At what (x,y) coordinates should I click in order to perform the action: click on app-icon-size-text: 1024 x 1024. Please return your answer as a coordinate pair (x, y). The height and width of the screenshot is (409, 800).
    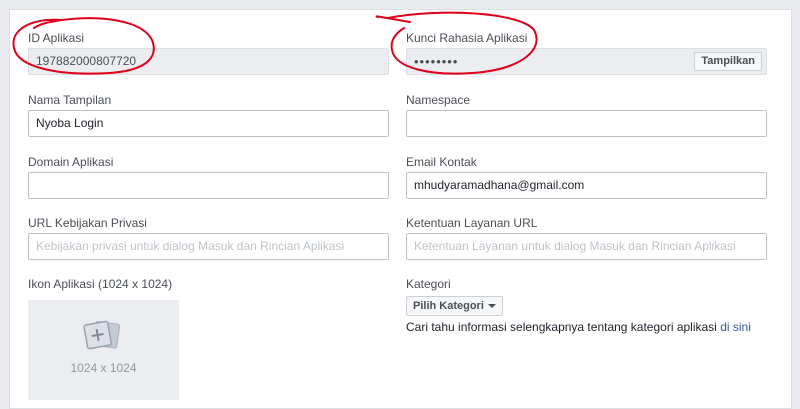
    Looking at the image, I should click on (103, 368).